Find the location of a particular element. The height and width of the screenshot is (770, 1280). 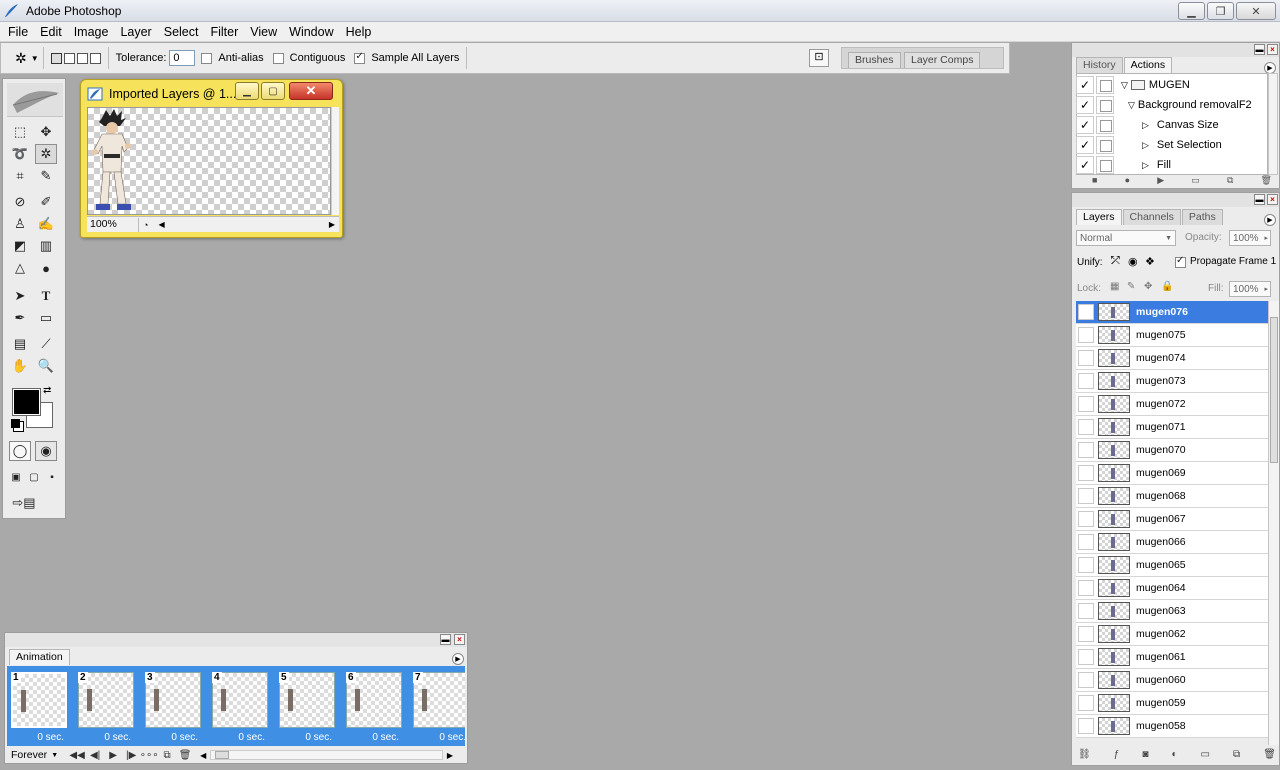

tab-layers: Layers is located at coordinates (1099, 217).